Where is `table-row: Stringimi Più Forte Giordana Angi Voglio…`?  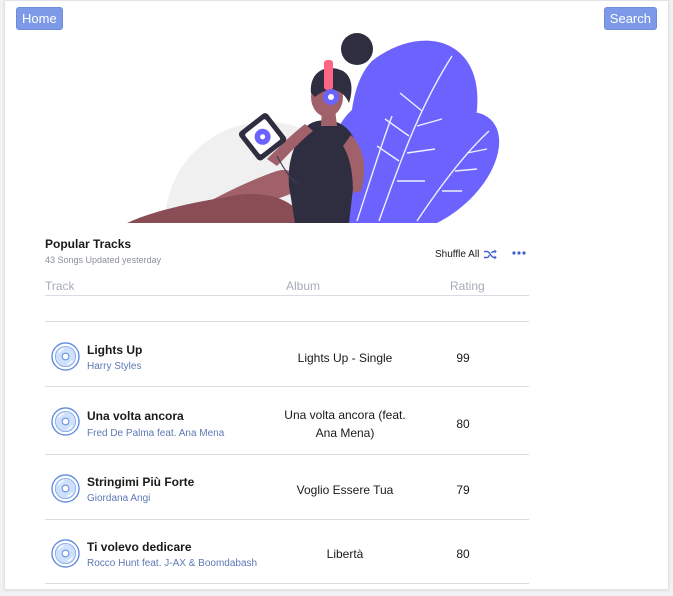 table-row: Stringimi Più Forte Giordana Angi Voglio… is located at coordinates (287, 487).